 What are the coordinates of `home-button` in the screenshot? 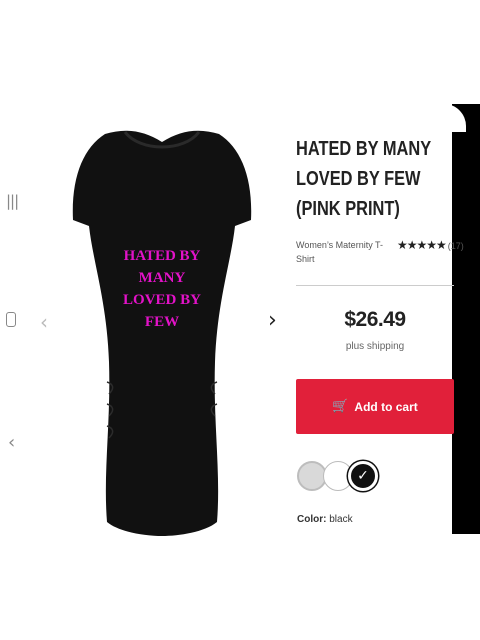 It's located at (11, 319).